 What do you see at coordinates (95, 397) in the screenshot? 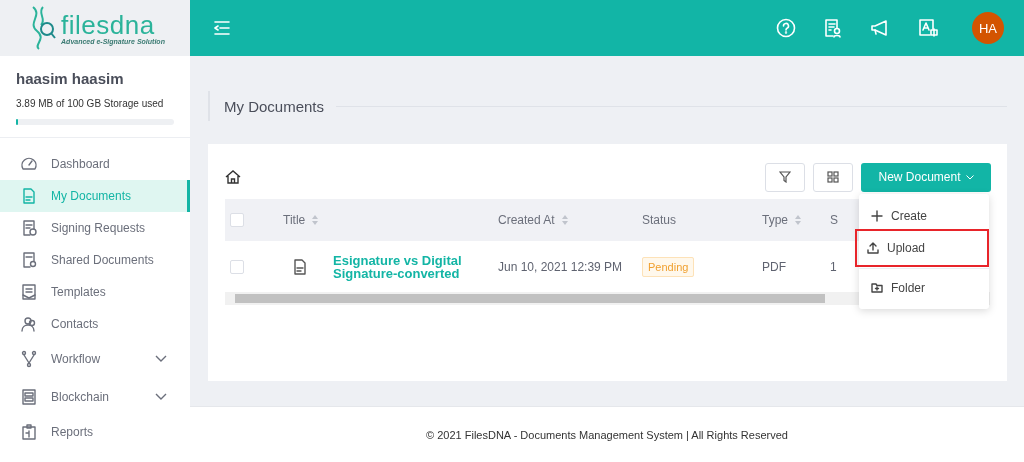
I see `sidebar-item: Blockchain` at bounding box center [95, 397].